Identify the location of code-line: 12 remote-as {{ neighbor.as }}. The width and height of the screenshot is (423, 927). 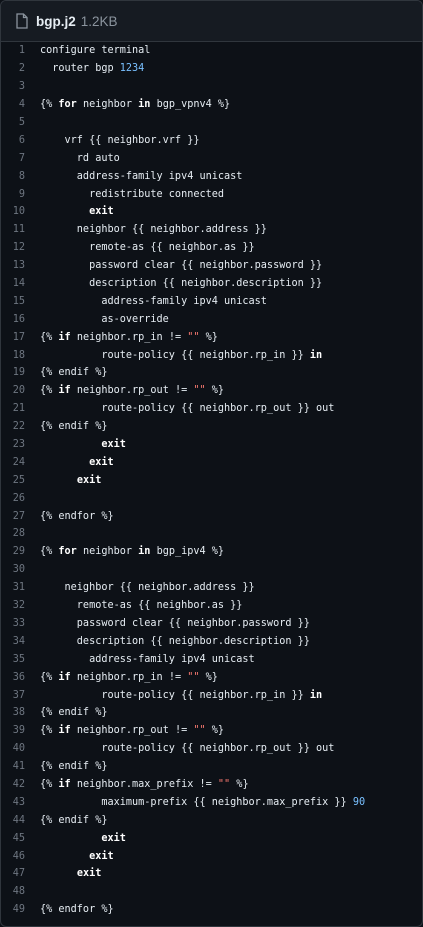
(211, 248).